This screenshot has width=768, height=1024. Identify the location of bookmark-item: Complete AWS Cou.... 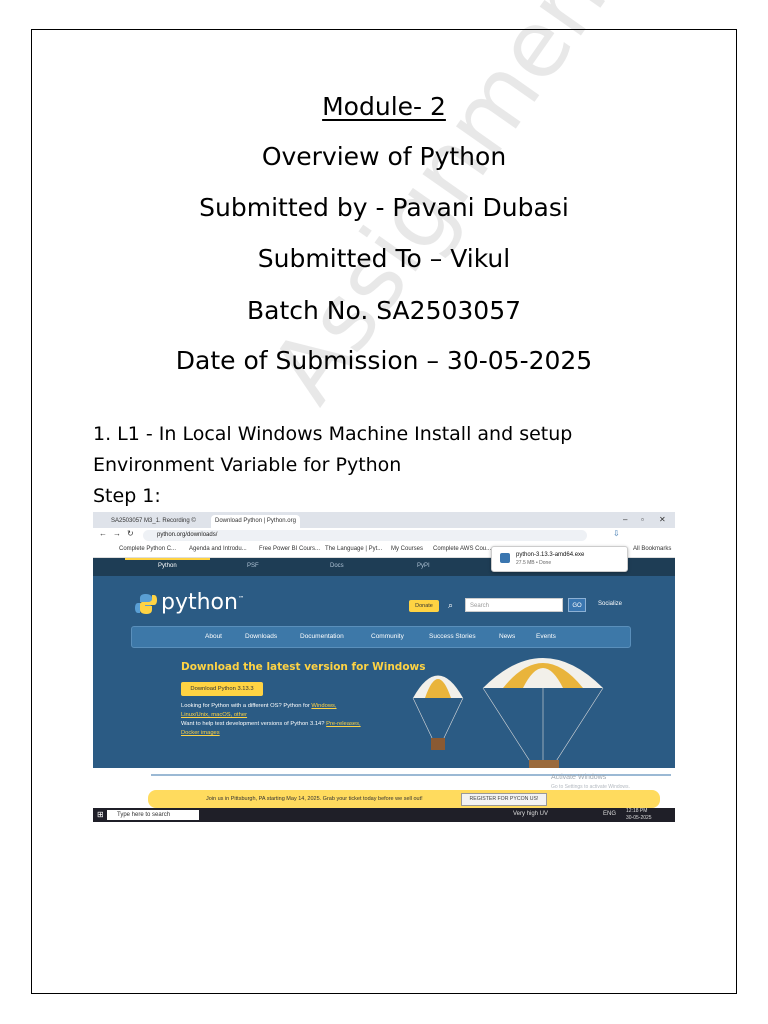
(462, 549).